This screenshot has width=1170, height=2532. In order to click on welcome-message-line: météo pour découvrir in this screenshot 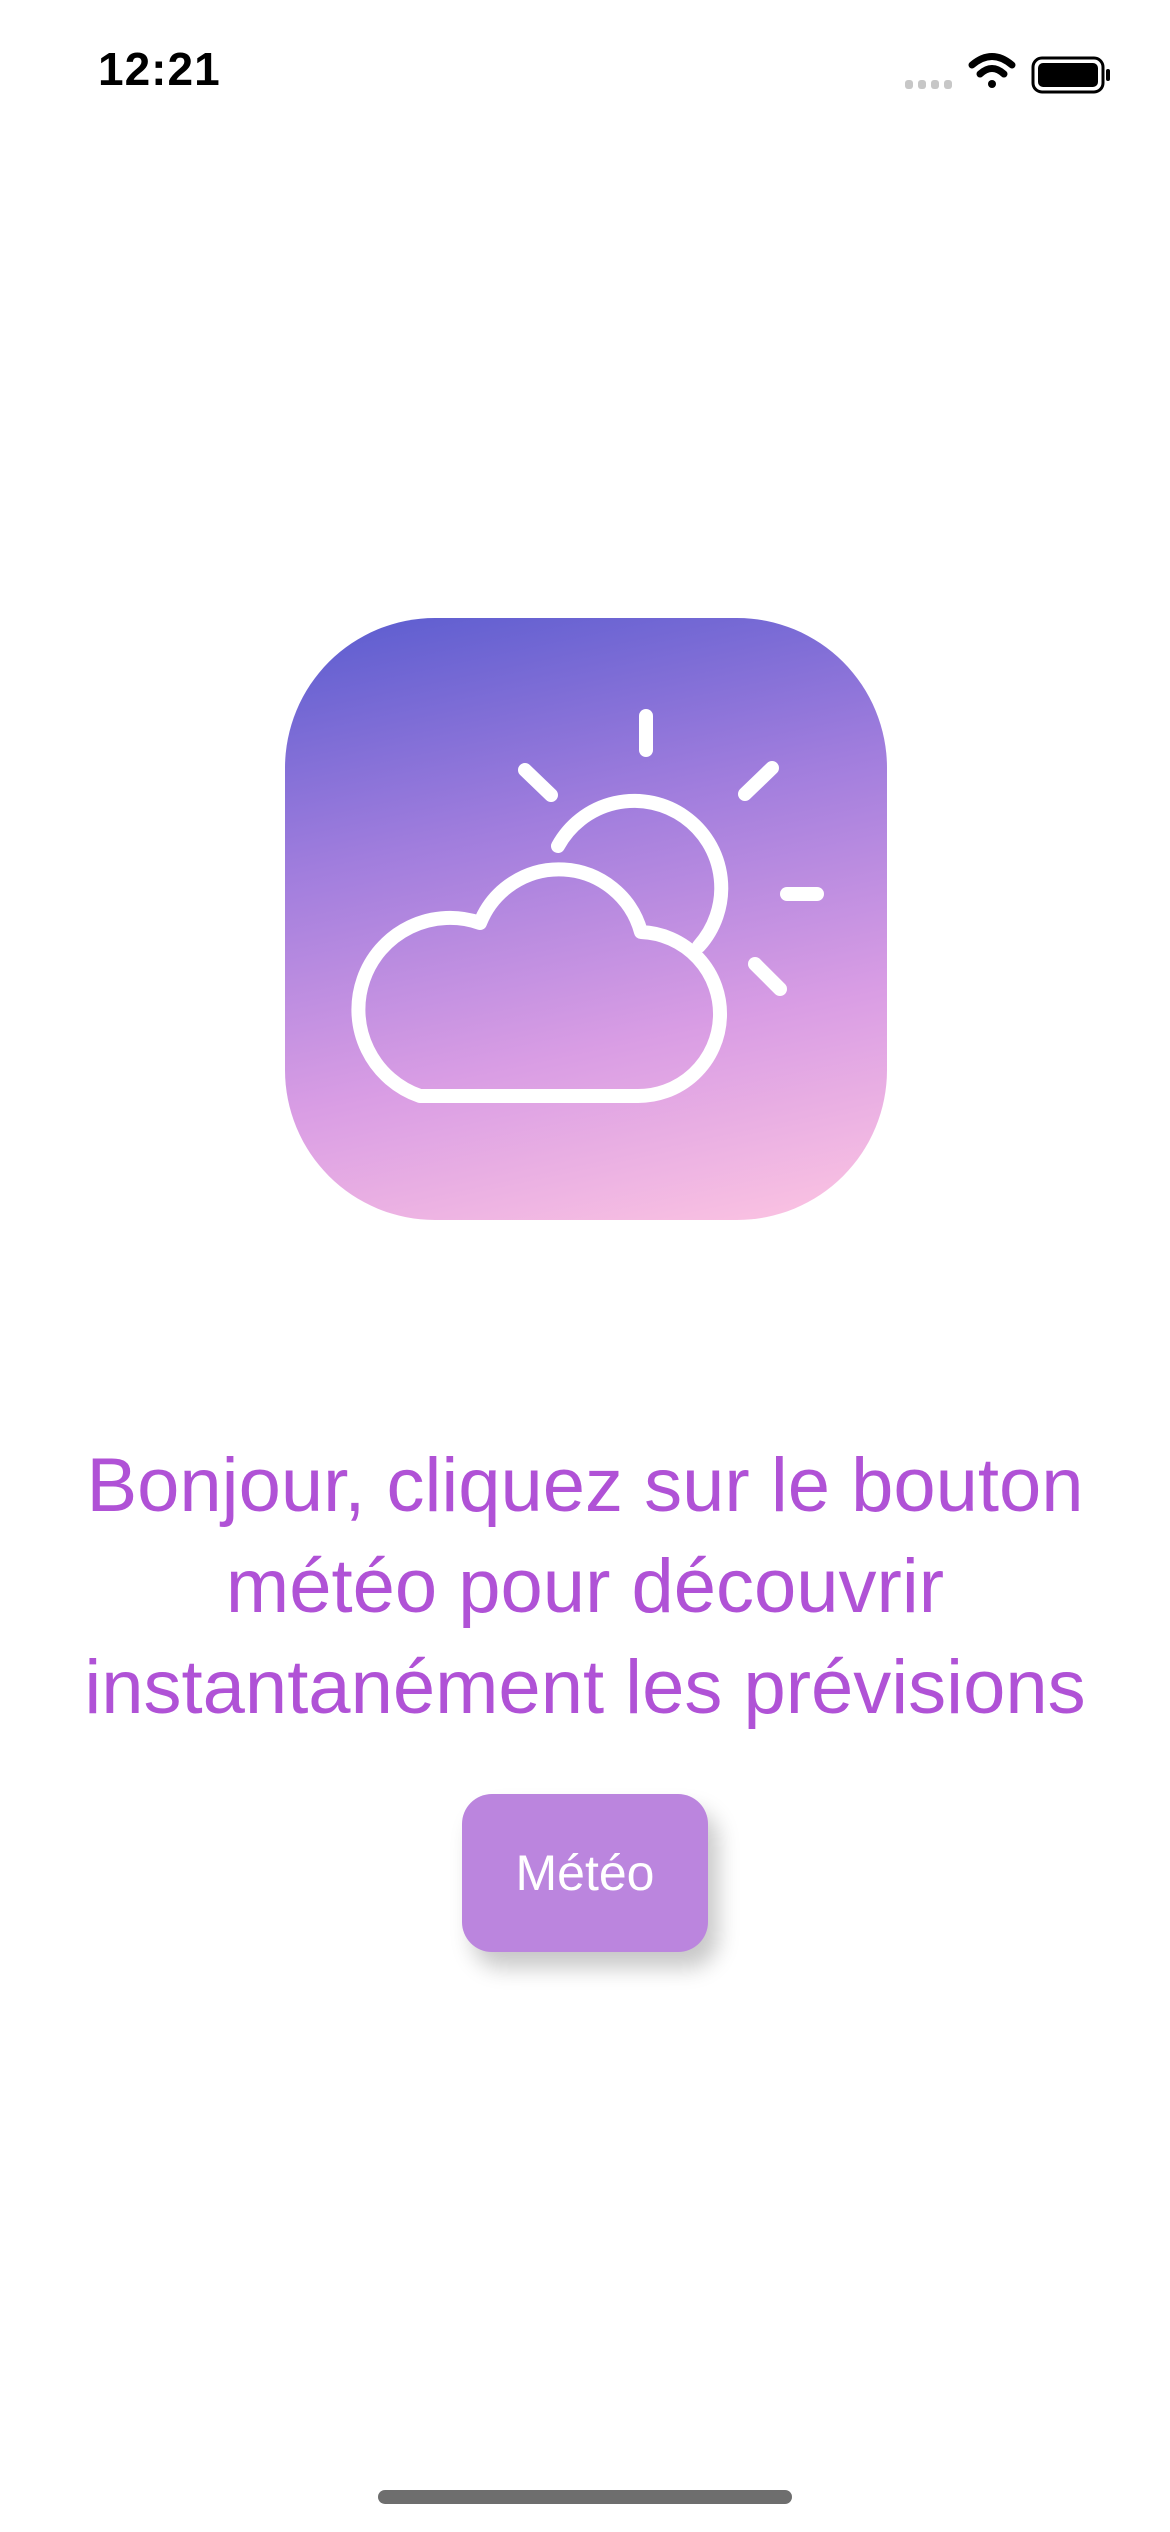, I will do `click(585, 1586)`.